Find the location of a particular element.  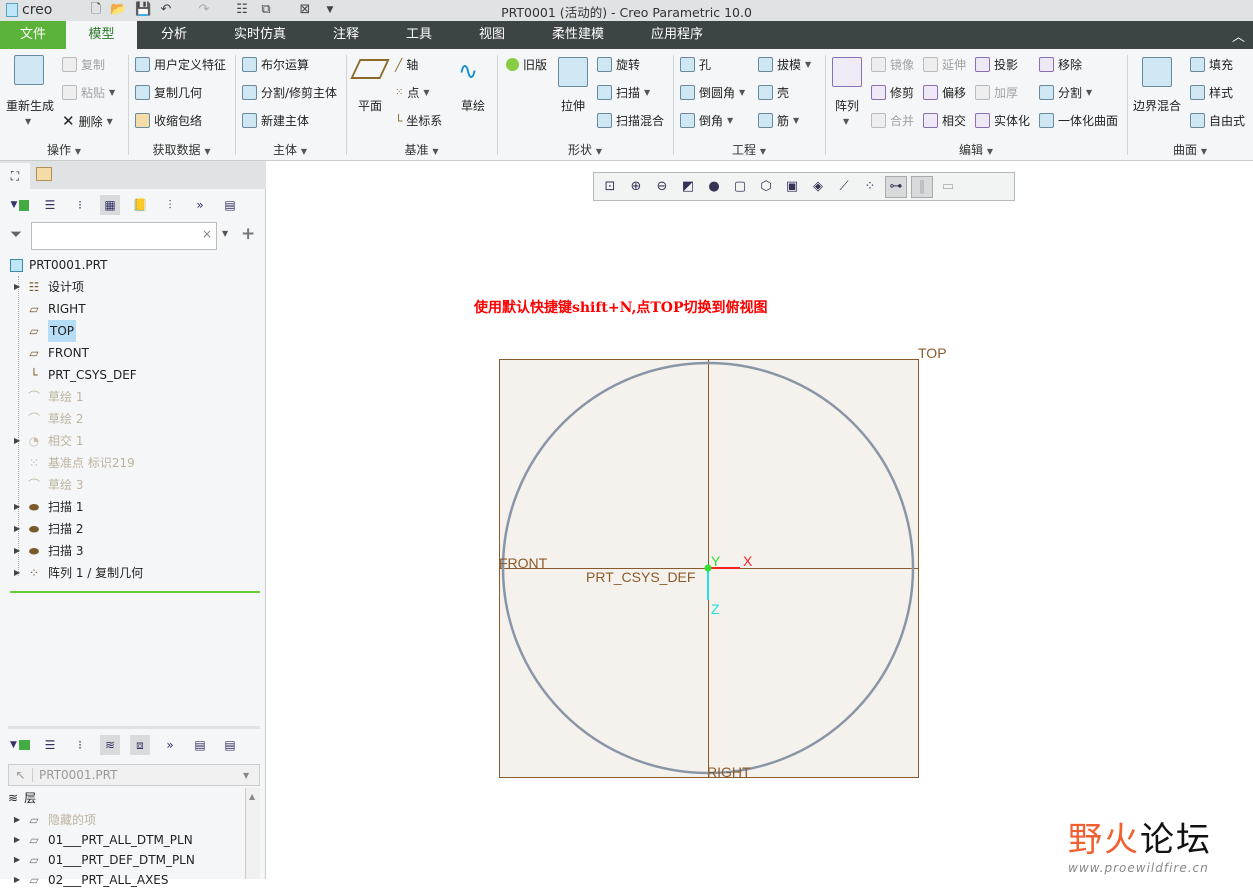

group-label-shapes: 形状 ▼ is located at coordinates (585, 149).